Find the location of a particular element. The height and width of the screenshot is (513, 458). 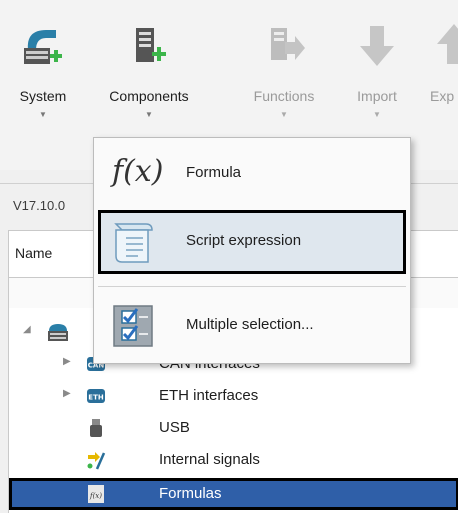

menu-separator is located at coordinates (252, 286).